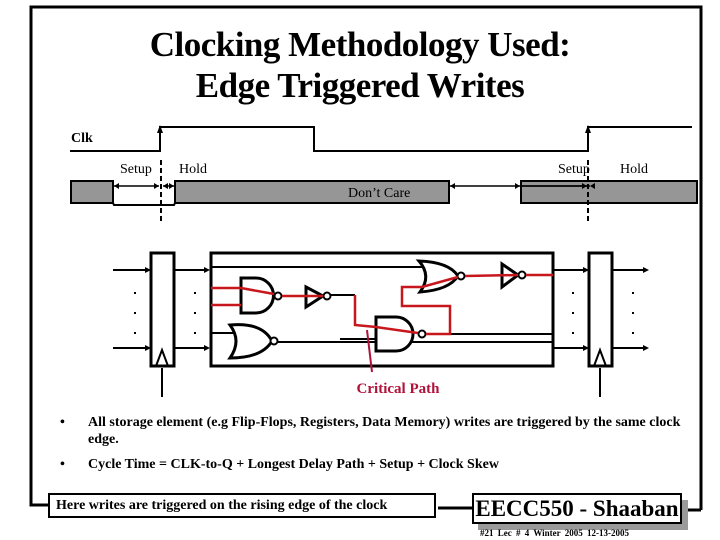  I want to click on right-register, so click(600, 324).